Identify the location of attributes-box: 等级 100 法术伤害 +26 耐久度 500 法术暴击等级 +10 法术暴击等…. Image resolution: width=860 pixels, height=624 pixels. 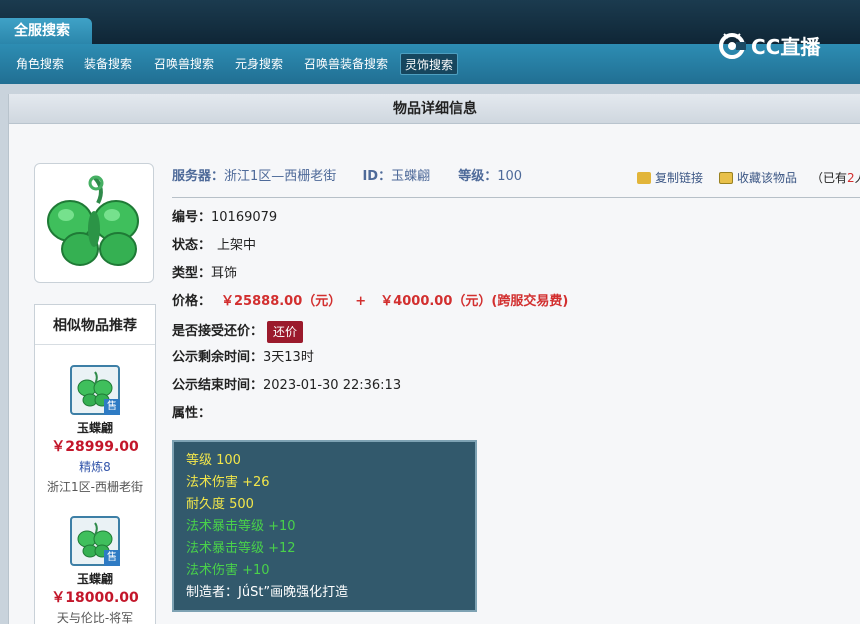
(324, 526).